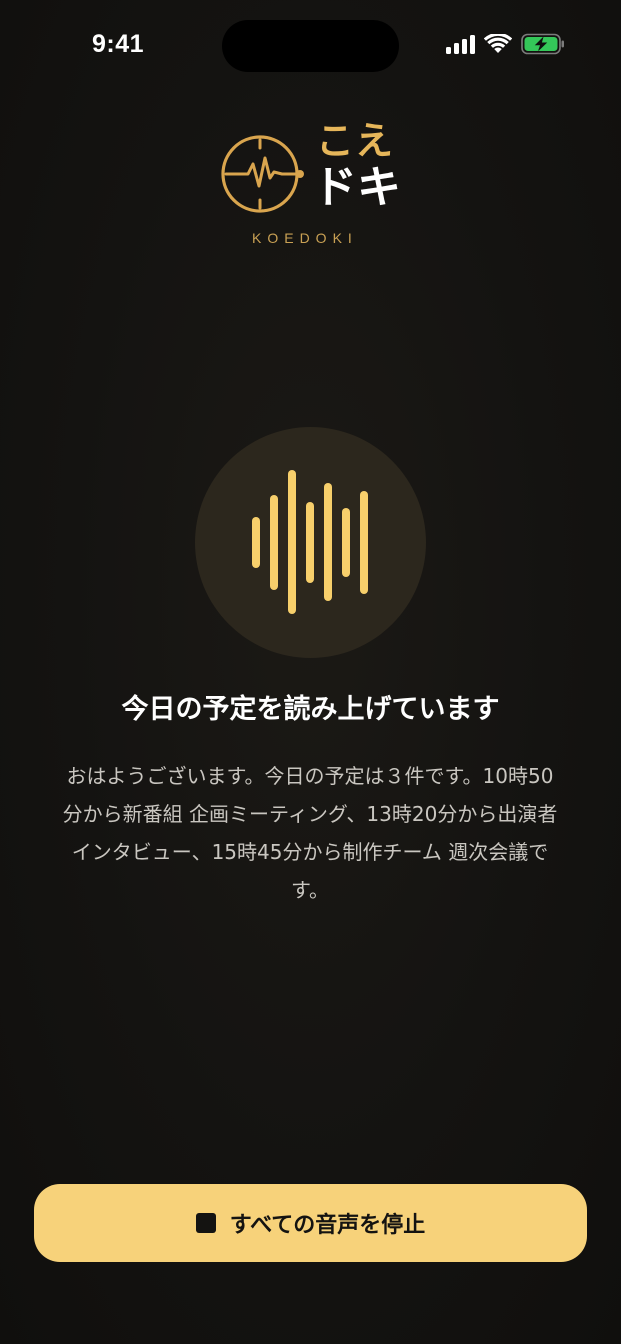 This screenshot has width=621, height=1344. Describe the element at coordinates (543, 44) in the screenshot. I see `battery-charging-icon` at that location.